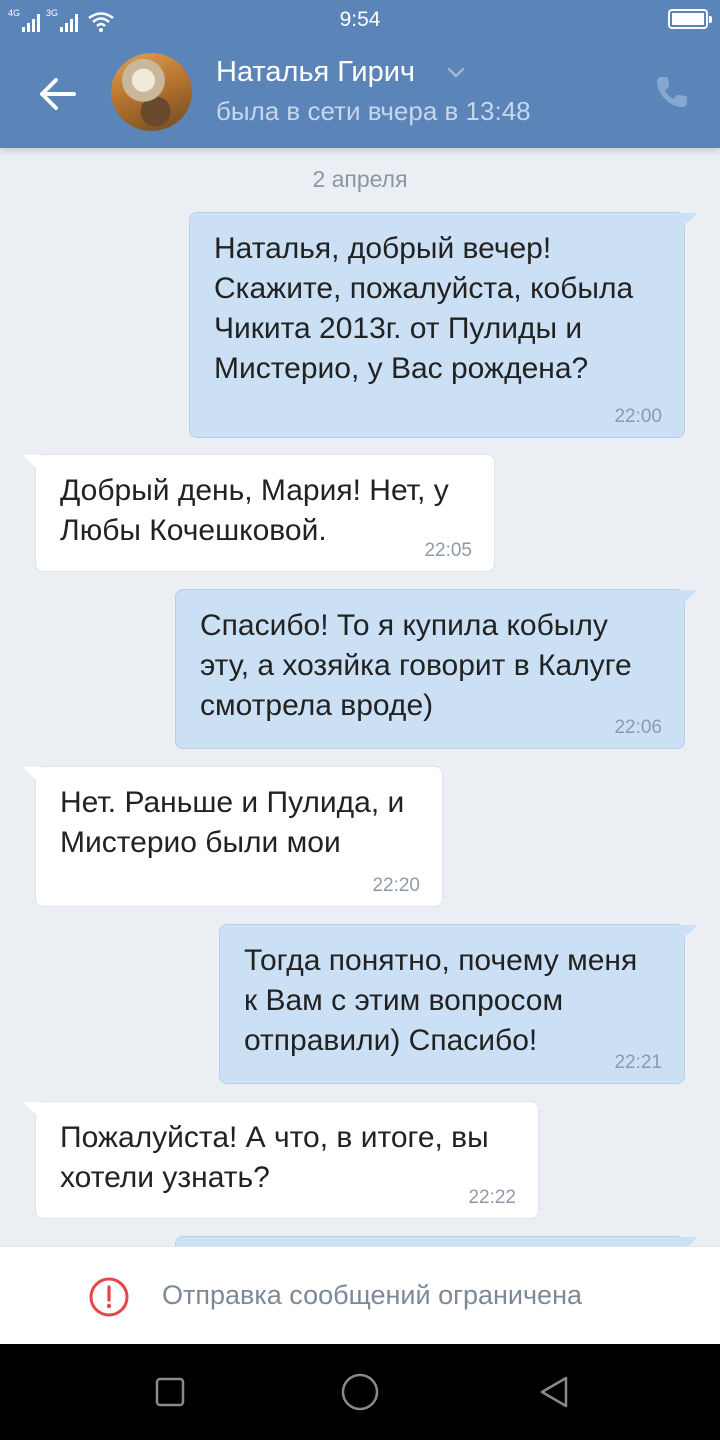 The width and height of the screenshot is (720, 1440). Describe the element at coordinates (391, 1040) in the screenshot. I see `message-line: отправили) Спасибо!` at that location.